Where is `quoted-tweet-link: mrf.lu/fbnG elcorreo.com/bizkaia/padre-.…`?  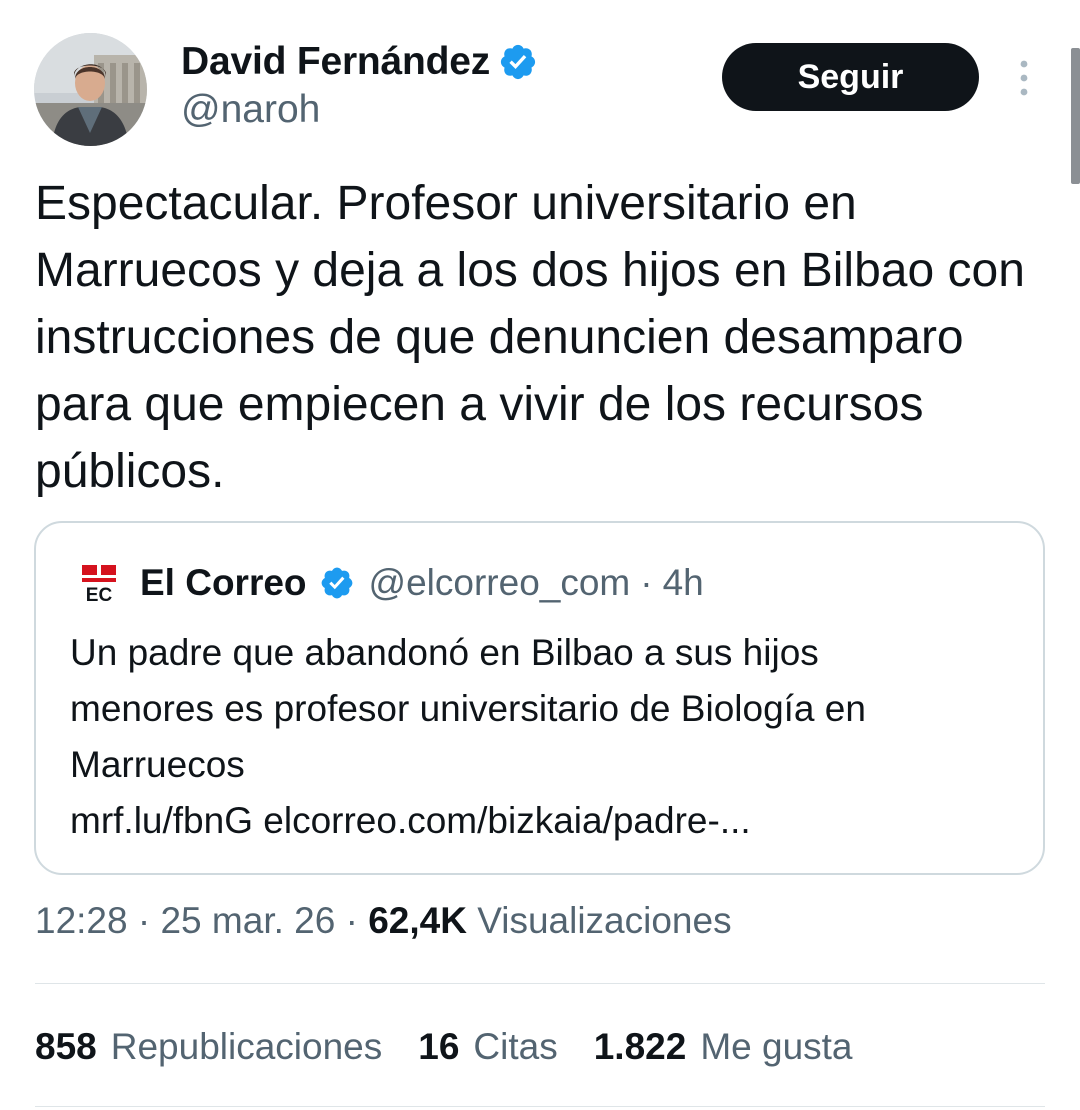
quoted-tweet-link: mrf.lu/fbnG elcorreo.com/bizkaia/padre-.… is located at coordinates (550, 821).